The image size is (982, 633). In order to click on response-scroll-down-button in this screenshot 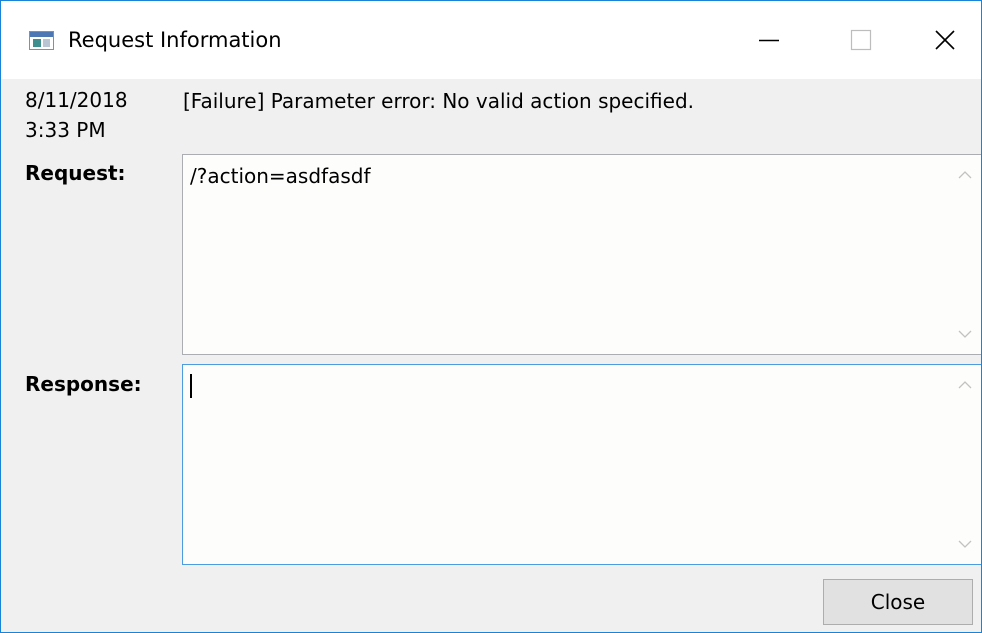, I will do `click(965, 544)`.